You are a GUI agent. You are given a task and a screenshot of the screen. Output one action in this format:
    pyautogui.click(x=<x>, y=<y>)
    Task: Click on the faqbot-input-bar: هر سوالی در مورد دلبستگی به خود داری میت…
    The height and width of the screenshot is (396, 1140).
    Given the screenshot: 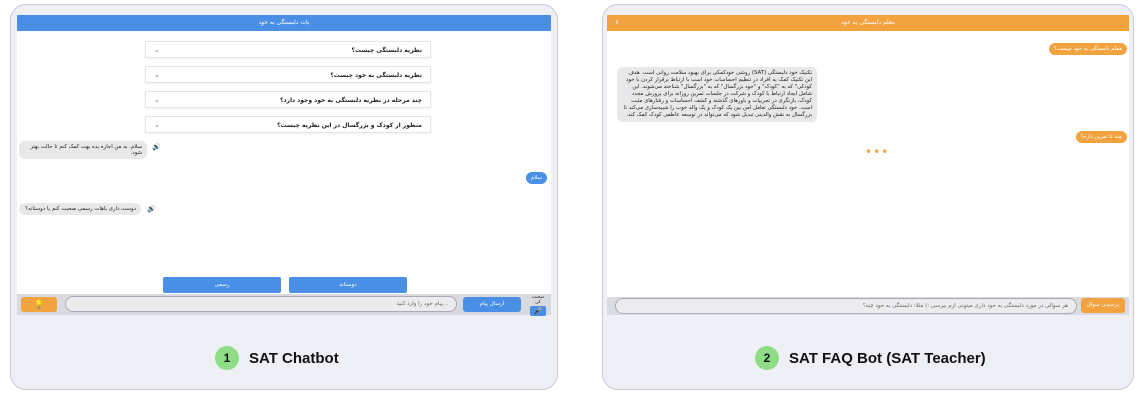 What is the action you would take?
    pyautogui.click(x=868, y=306)
    